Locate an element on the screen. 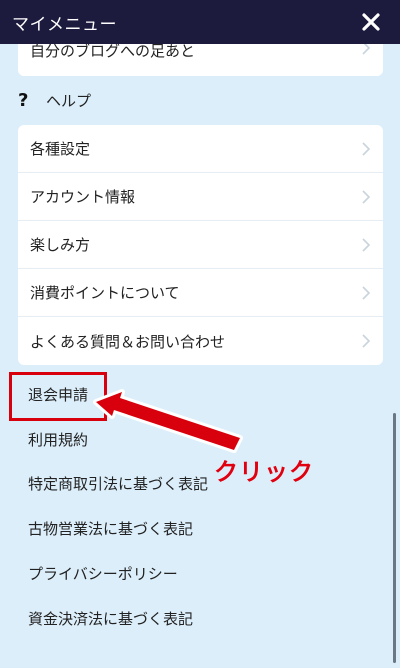 This screenshot has width=400, height=668. link-label: 利用規約 is located at coordinates (58, 439).